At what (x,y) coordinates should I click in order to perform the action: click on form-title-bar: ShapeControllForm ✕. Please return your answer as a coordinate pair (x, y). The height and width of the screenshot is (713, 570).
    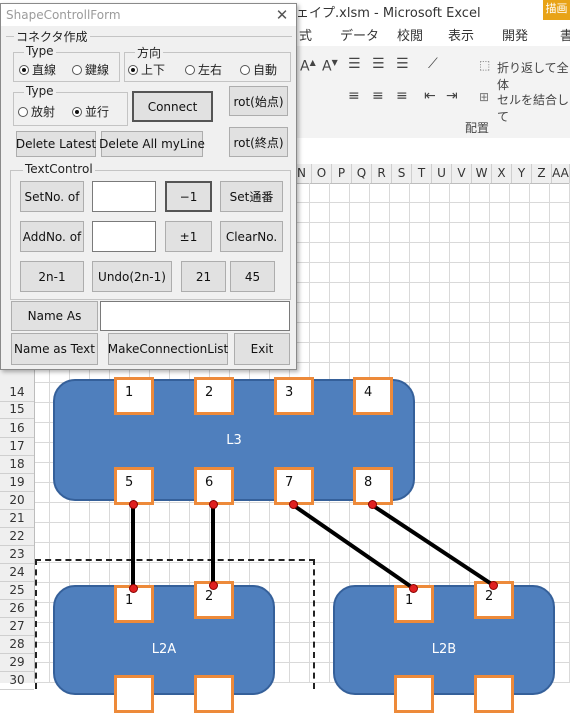
    Looking at the image, I should click on (148, 15).